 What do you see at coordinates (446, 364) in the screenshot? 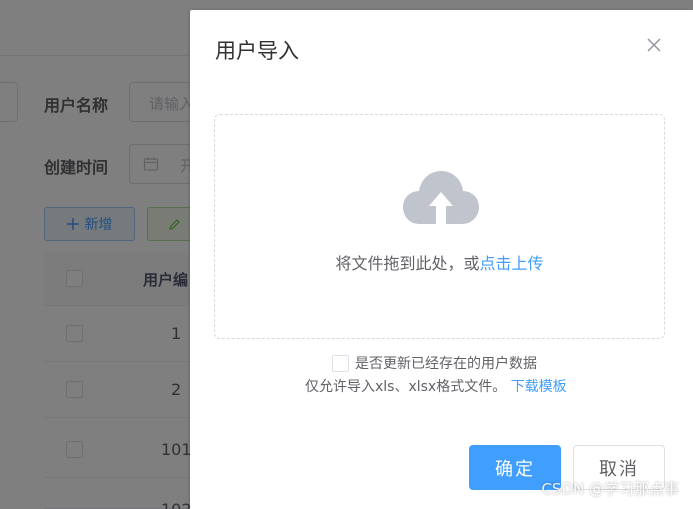
I see `update-existing-label: 是否更新已经存在的用户数据` at bounding box center [446, 364].